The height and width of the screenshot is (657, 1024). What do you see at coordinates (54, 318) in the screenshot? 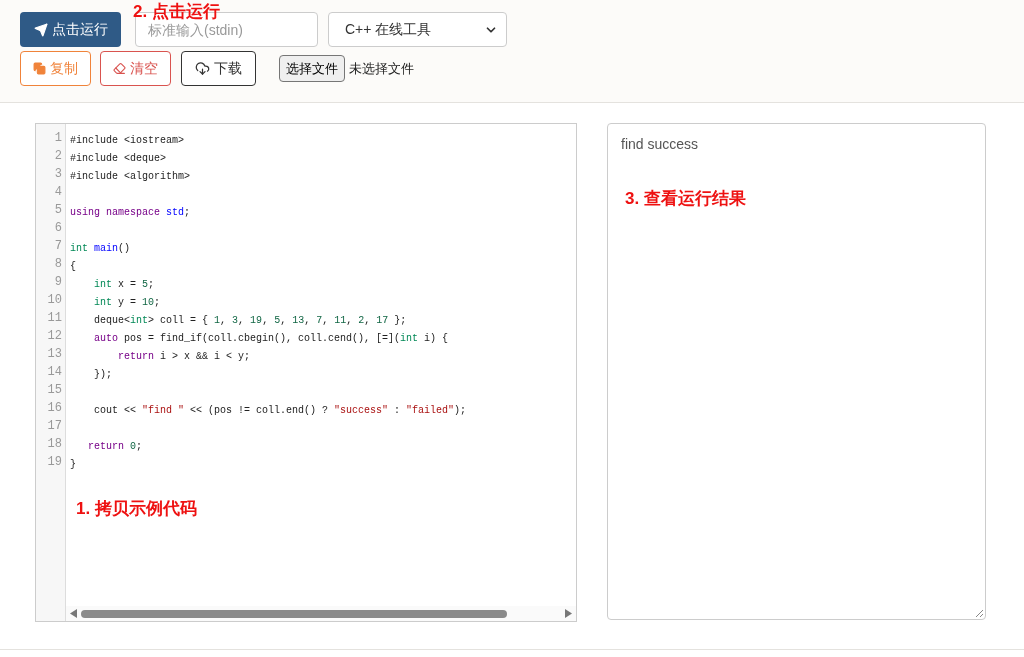
I see `line-number: 11` at bounding box center [54, 318].